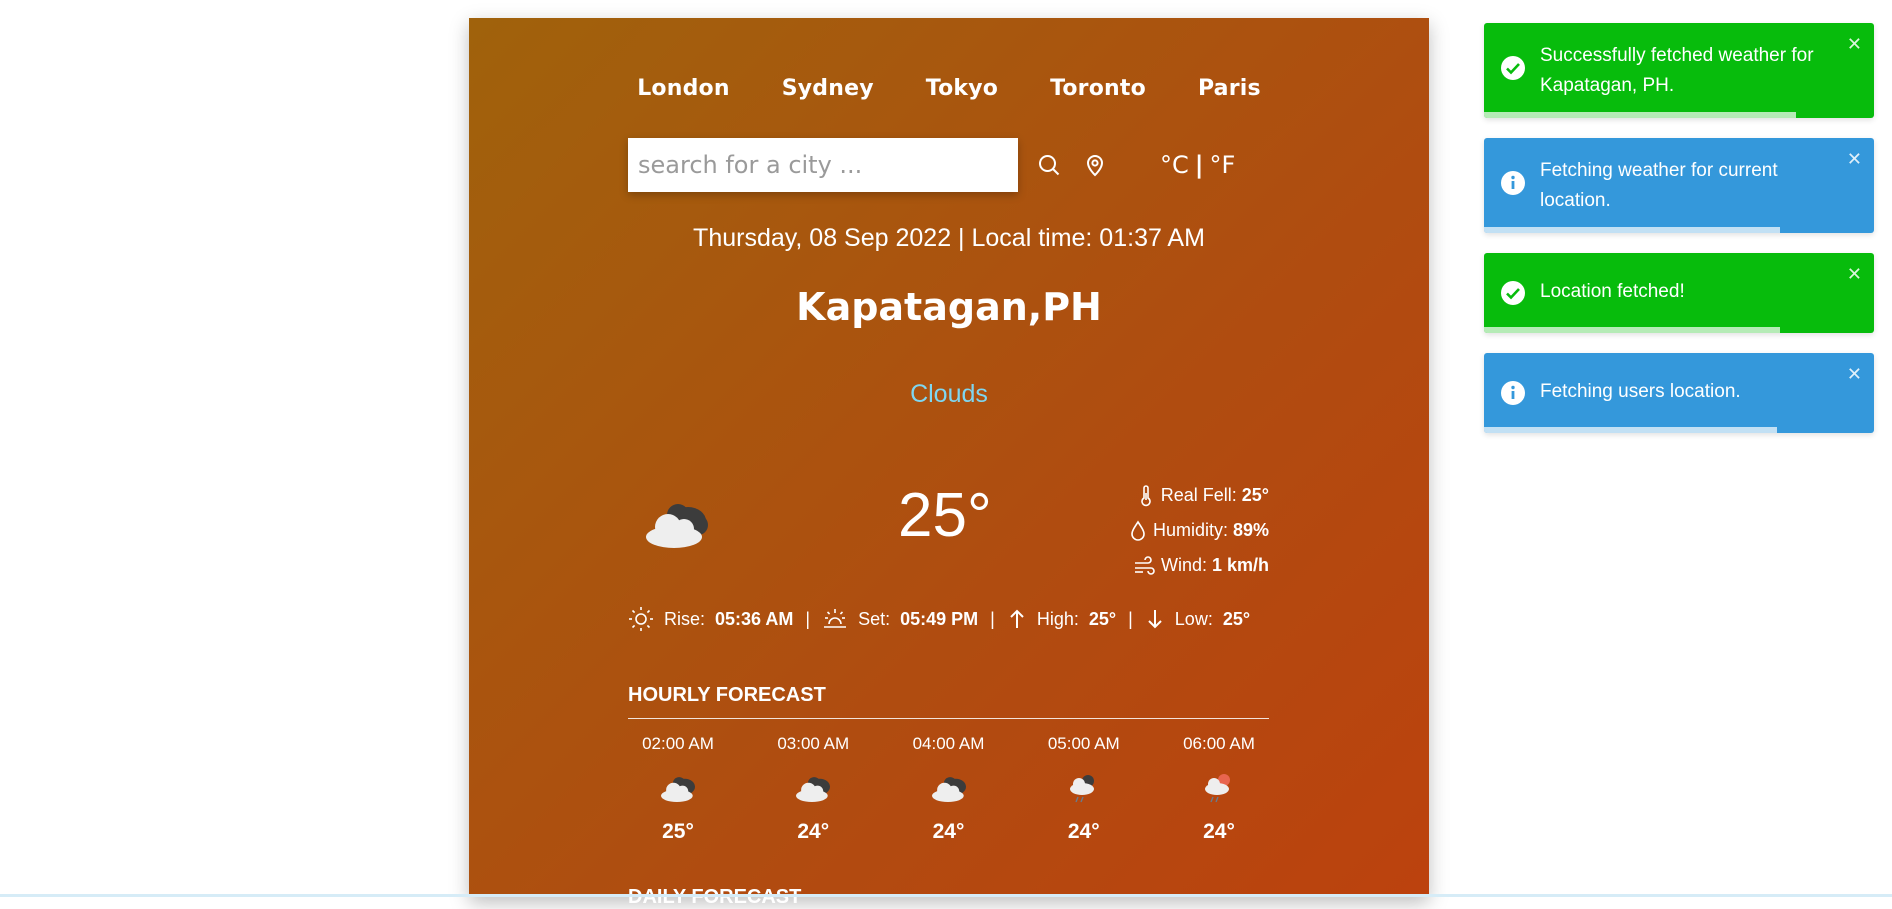  What do you see at coordinates (962, 88) in the screenshot?
I see `city-link-tokyo: Tokyo` at bounding box center [962, 88].